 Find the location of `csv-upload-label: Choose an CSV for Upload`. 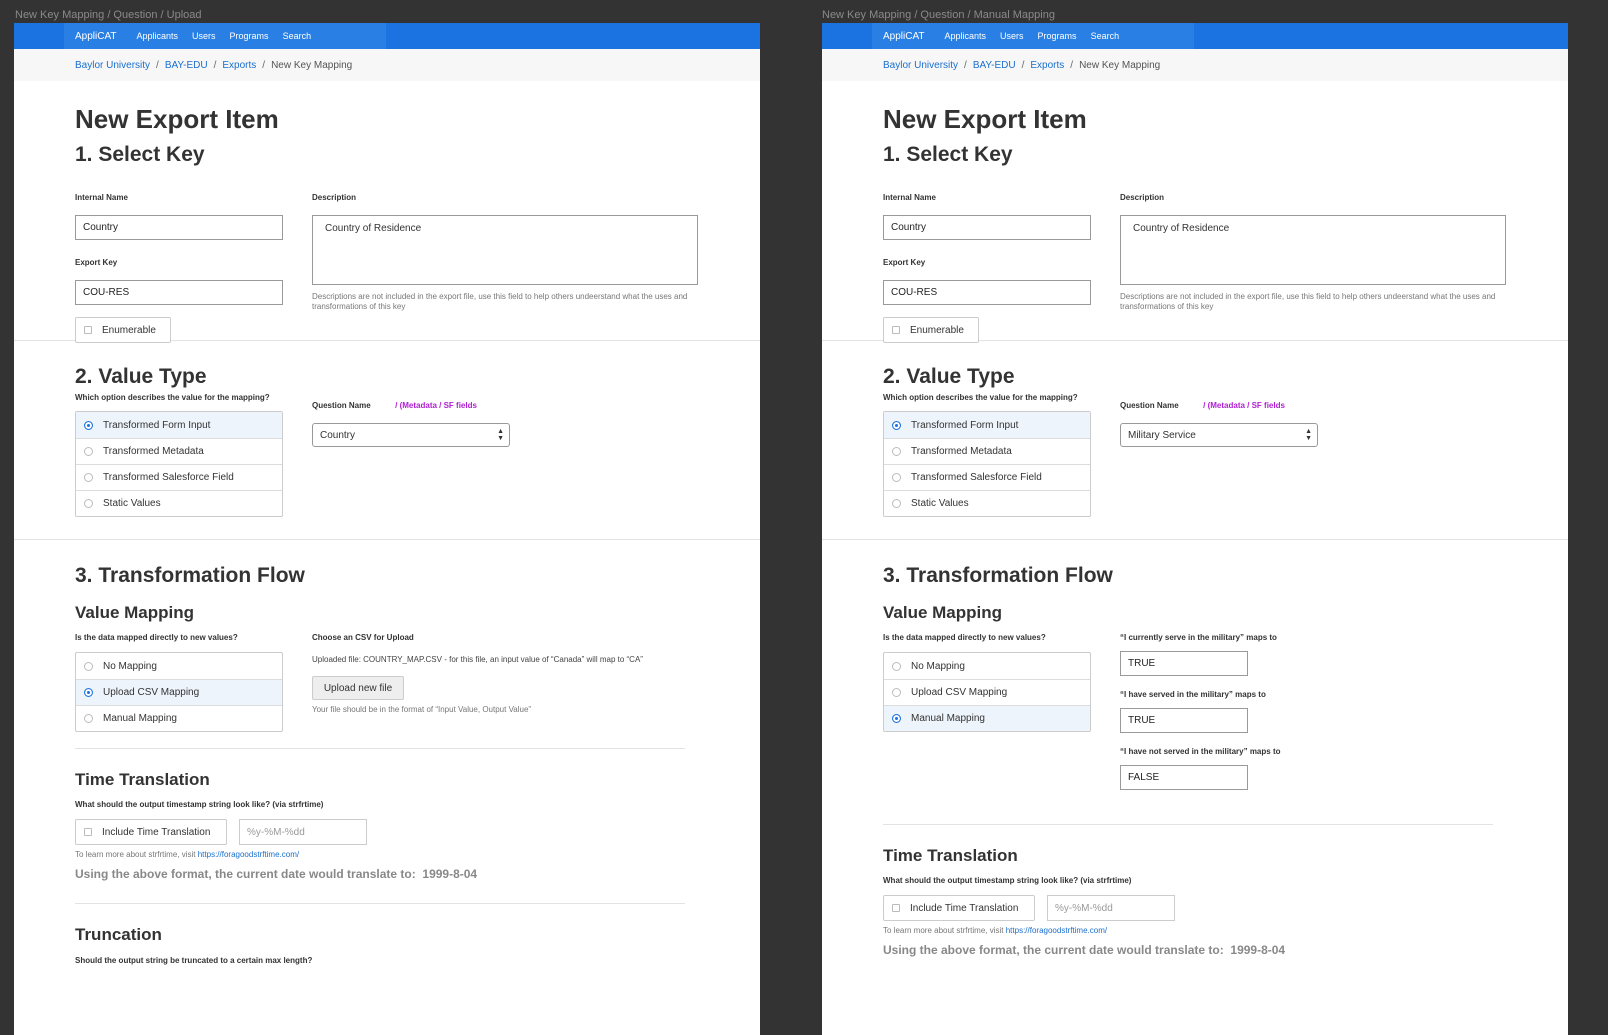

csv-upload-label: Choose an CSV for Upload is located at coordinates (363, 637).